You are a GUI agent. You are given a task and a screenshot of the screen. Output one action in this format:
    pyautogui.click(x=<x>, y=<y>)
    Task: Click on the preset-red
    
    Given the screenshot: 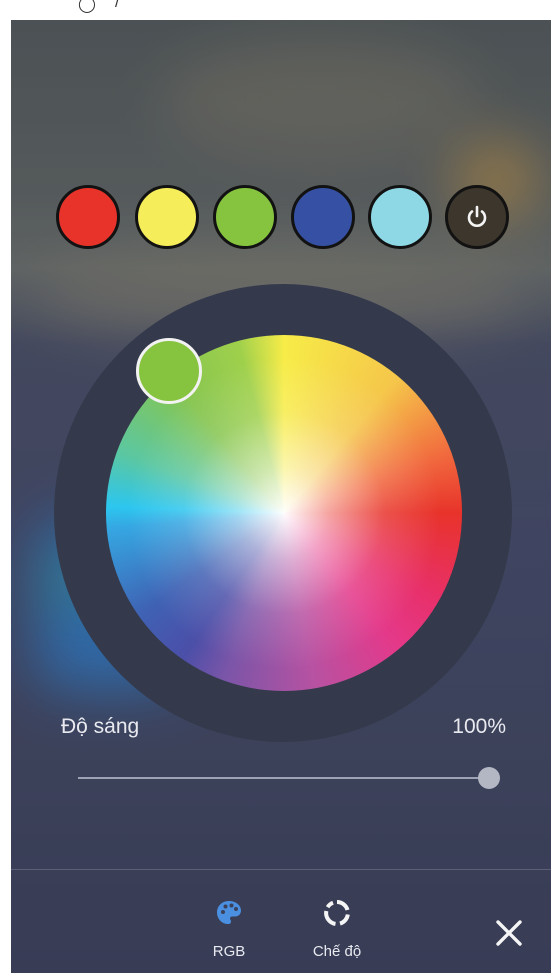 What is the action you would take?
    pyautogui.click(x=88, y=217)
    